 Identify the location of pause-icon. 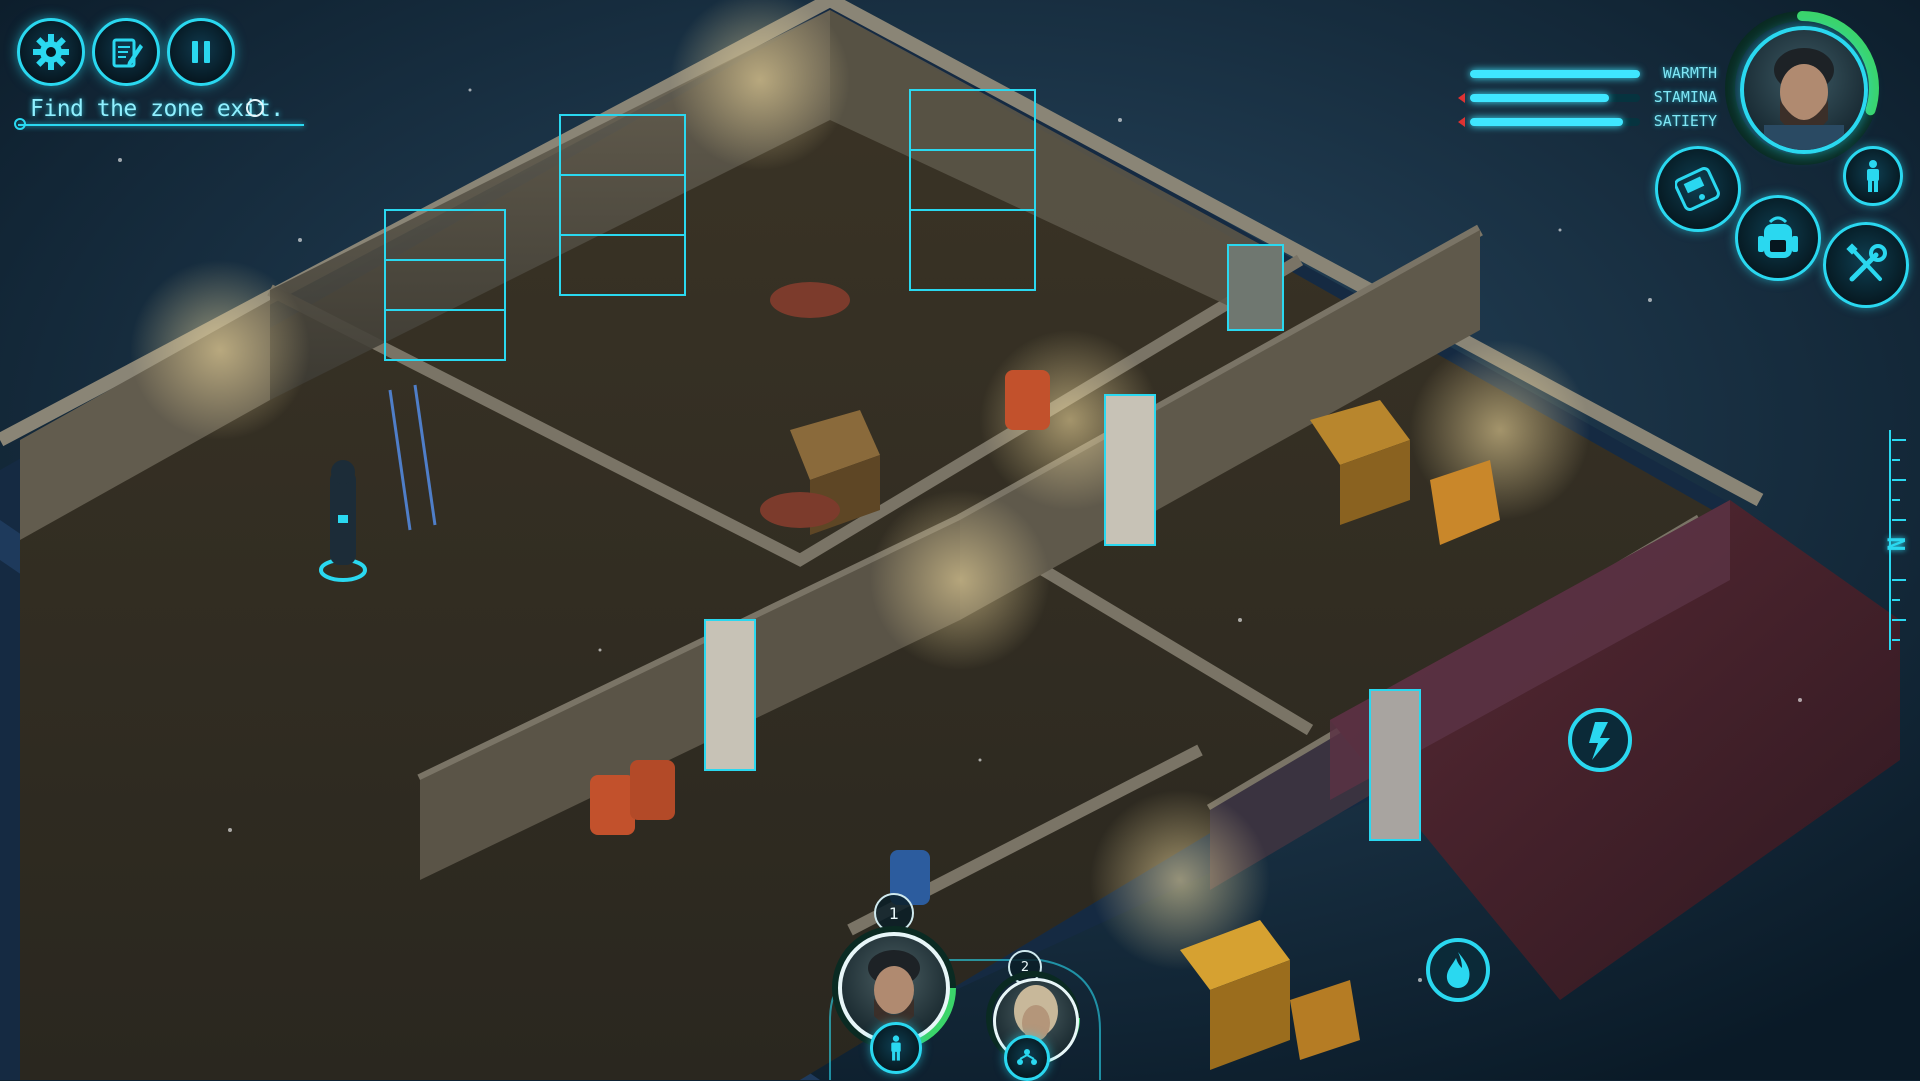
(201, 52).